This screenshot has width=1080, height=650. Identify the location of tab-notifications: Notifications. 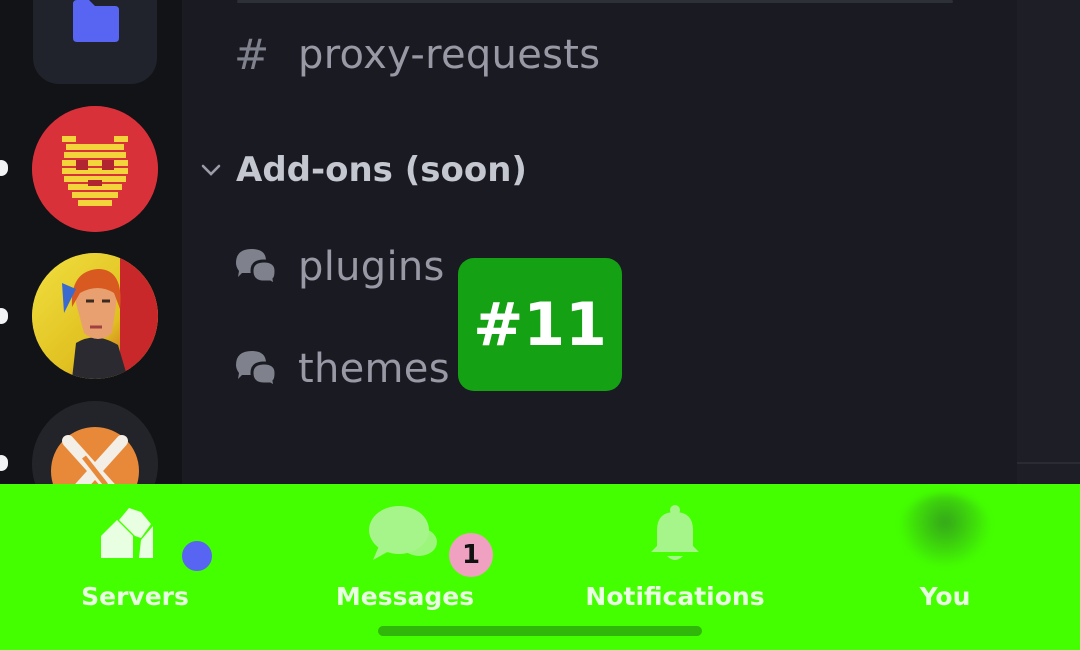
(675, 549).